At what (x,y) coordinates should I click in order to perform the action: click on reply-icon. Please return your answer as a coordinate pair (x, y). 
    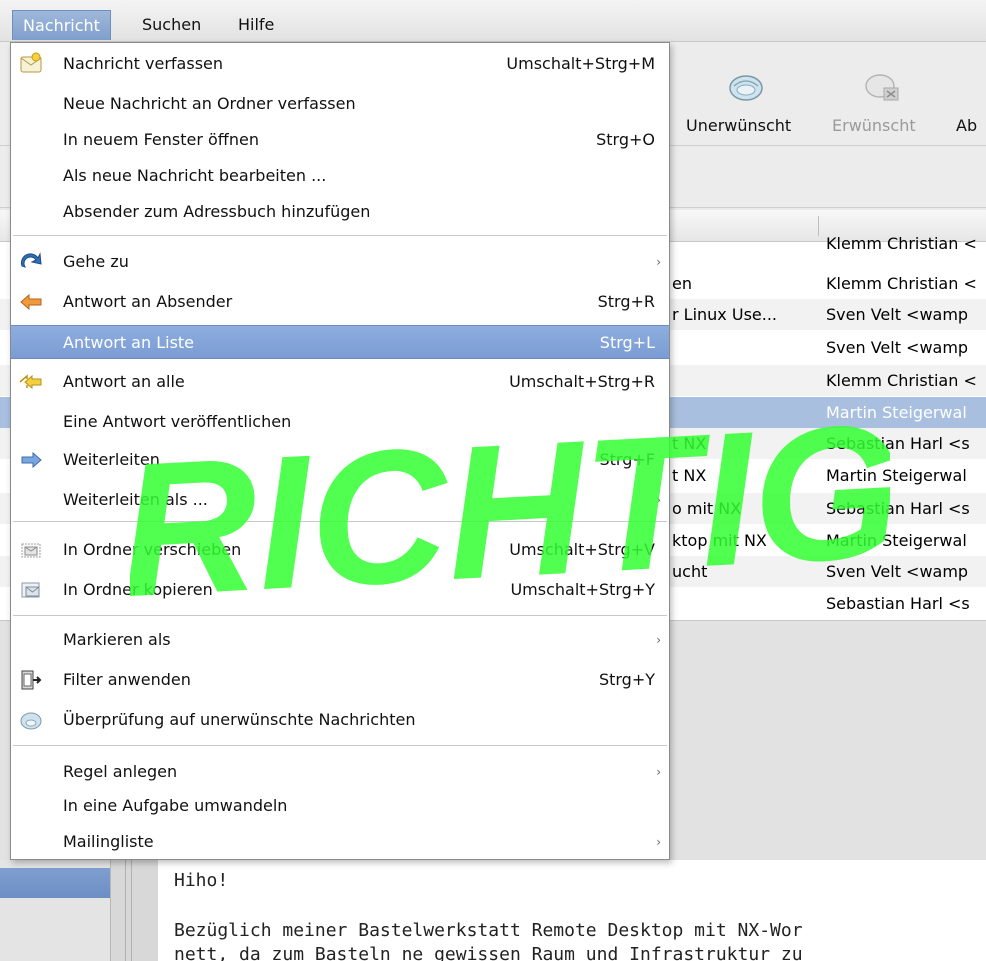
    Looking at the image, I should click on (31, 302).